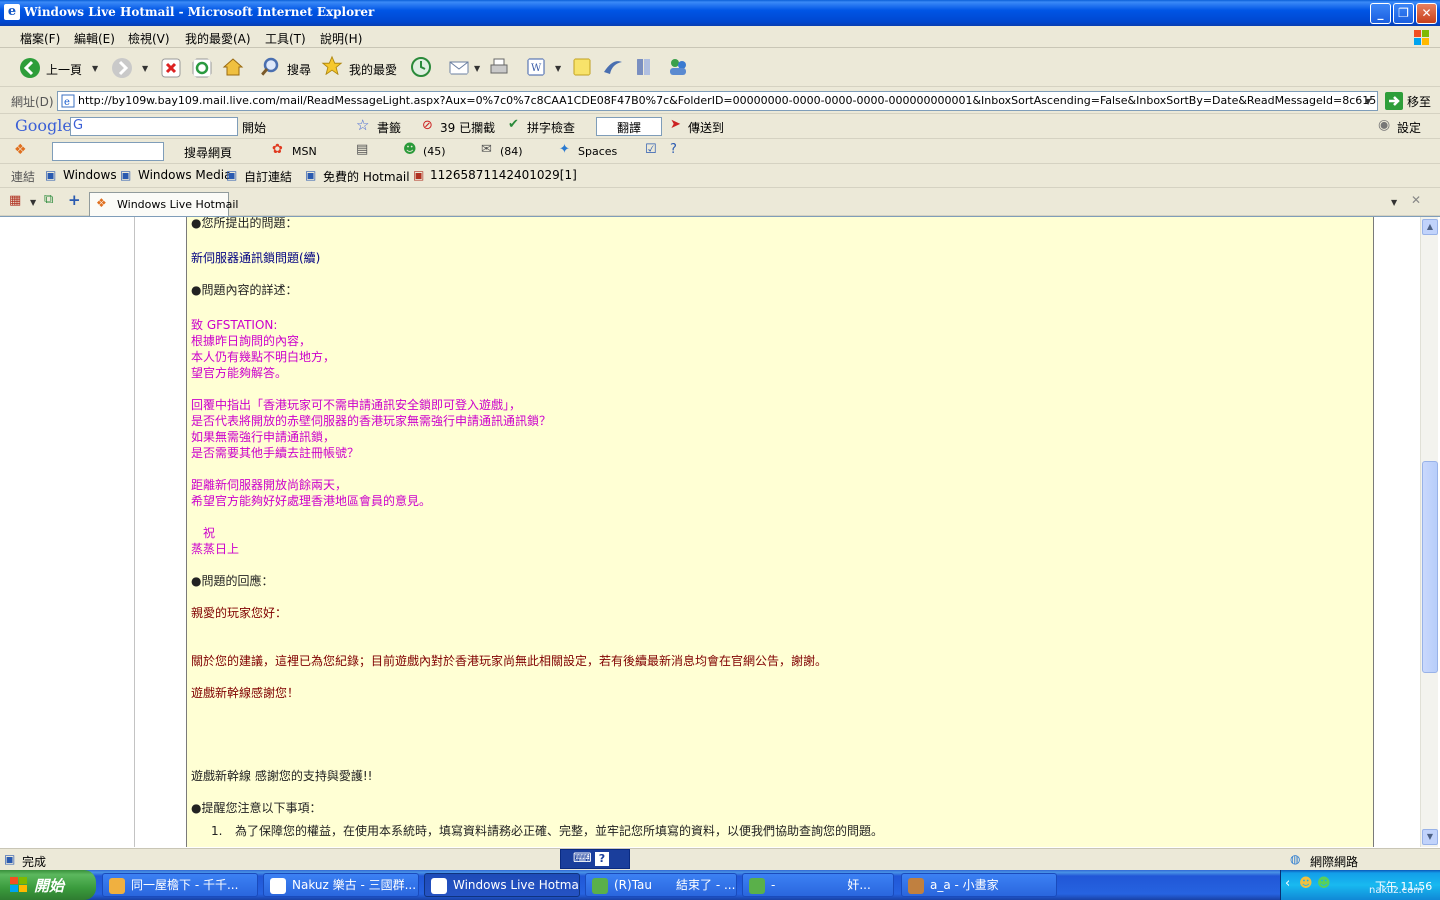 This screenshot has height=900, width=1440. What do you see at coordinates (117, 886) in the screenshot?
I see `face-icon` at bounding box center [117, 886].